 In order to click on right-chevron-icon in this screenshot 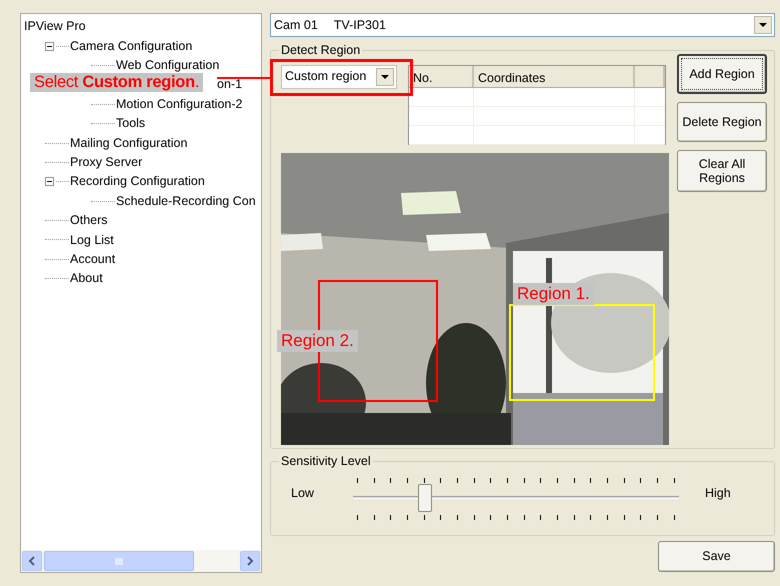, I will do `click(250, 561)`.